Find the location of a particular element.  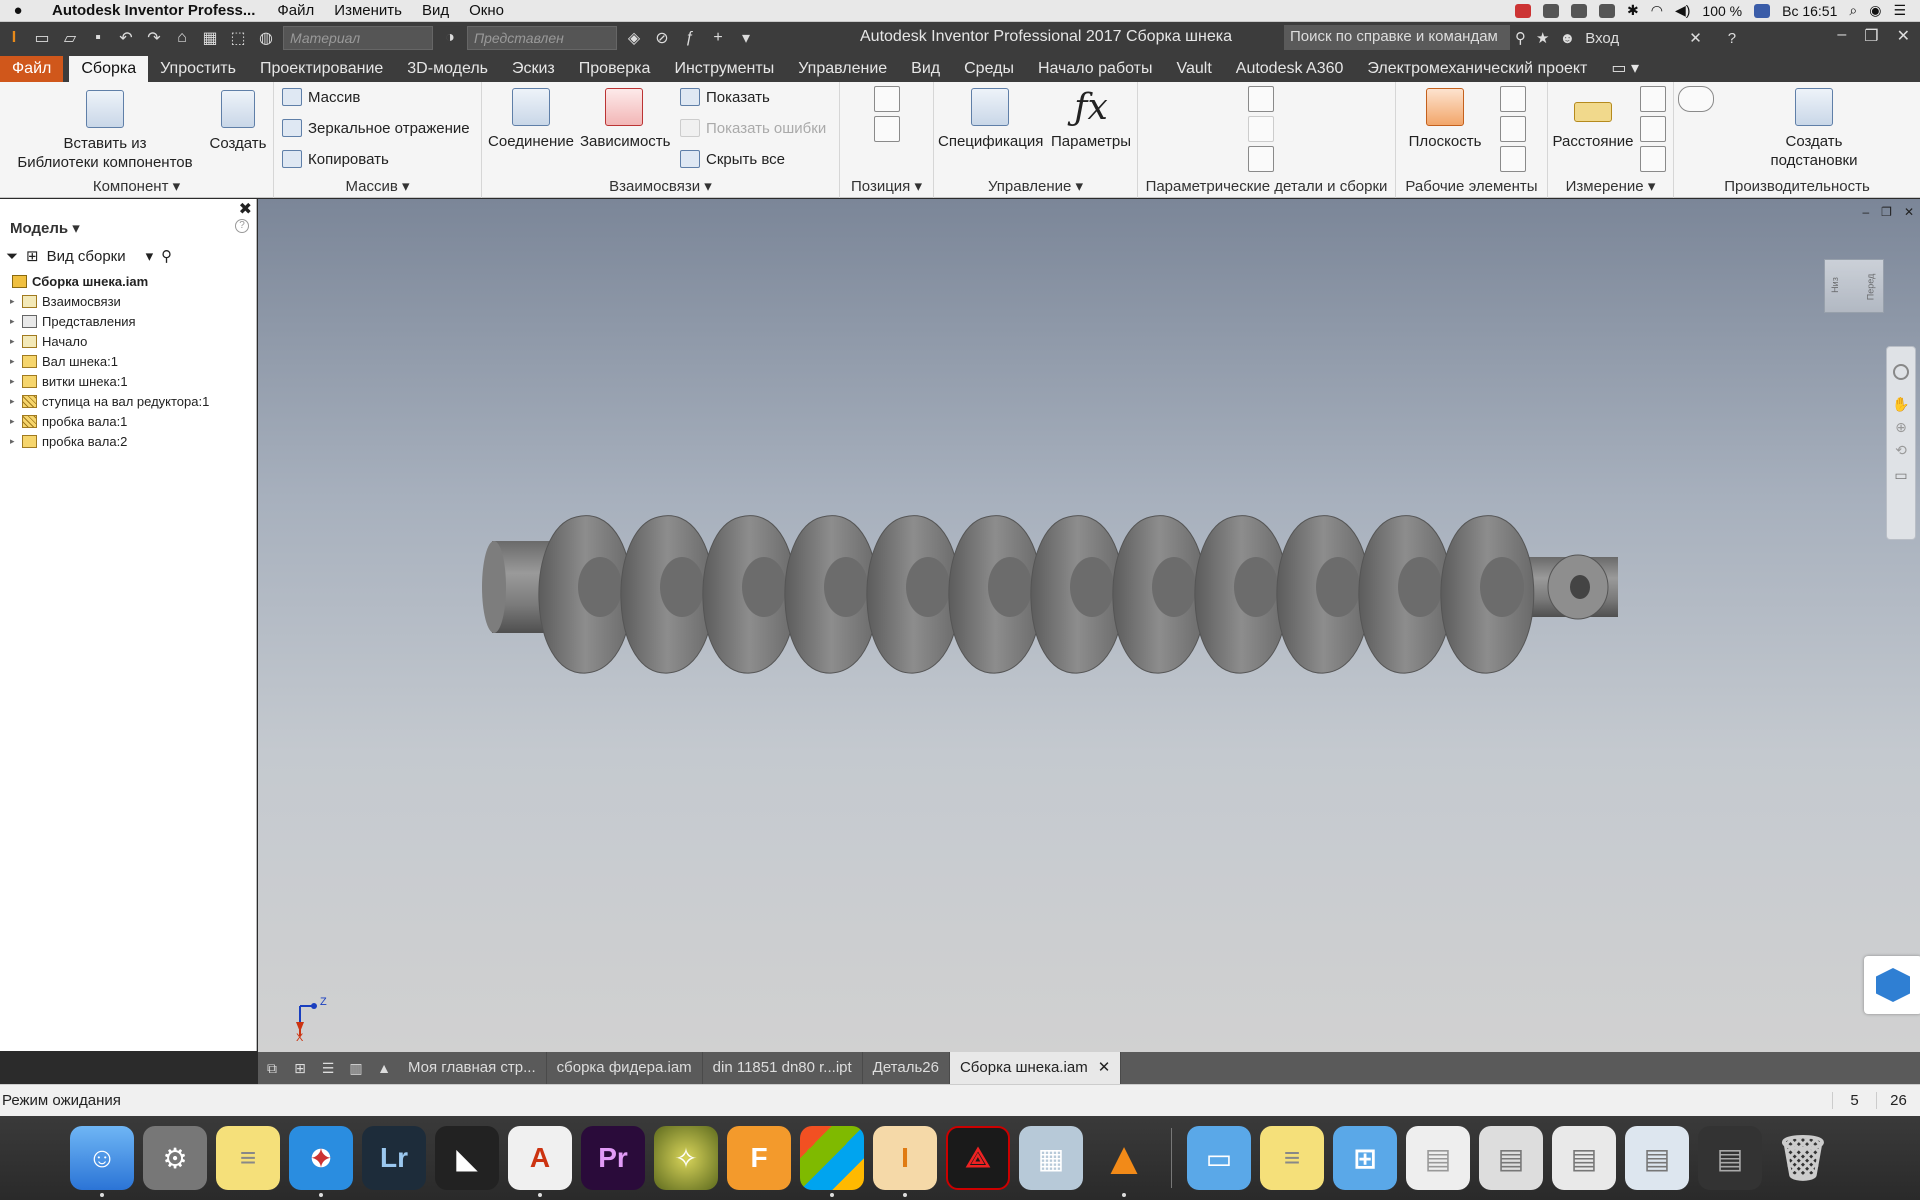

ipart-edit-icon is located at coordinates (1261, 129).